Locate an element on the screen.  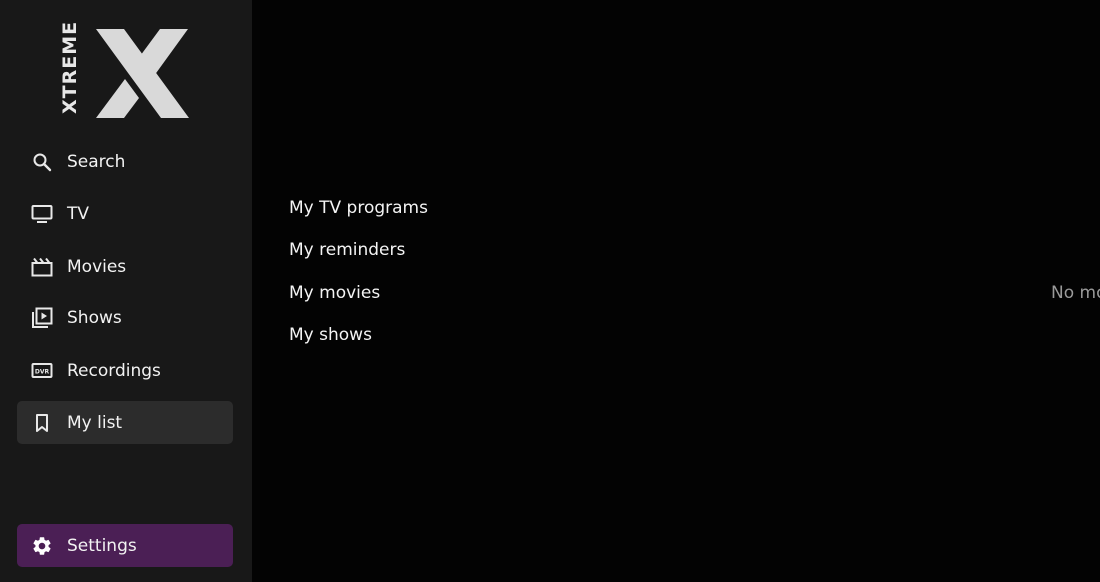
sidebar-item-label: Settings is located at coordinates (102, 545).